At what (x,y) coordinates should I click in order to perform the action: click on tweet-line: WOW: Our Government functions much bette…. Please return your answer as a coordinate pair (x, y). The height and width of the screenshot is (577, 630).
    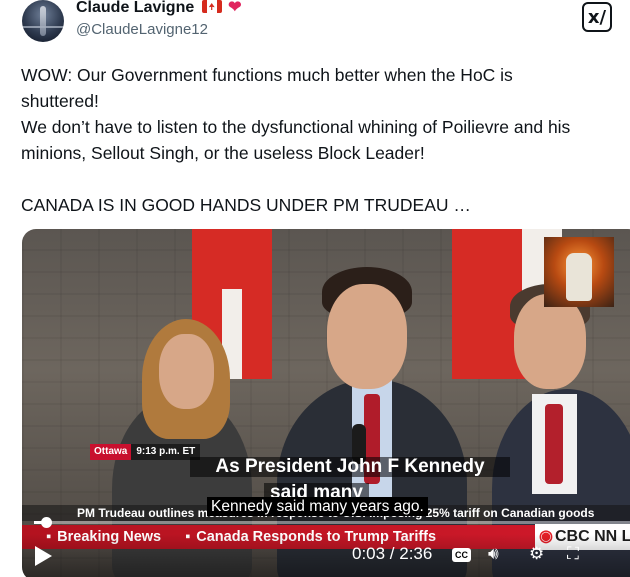
    Looking at the image, I should click on (267, 75).